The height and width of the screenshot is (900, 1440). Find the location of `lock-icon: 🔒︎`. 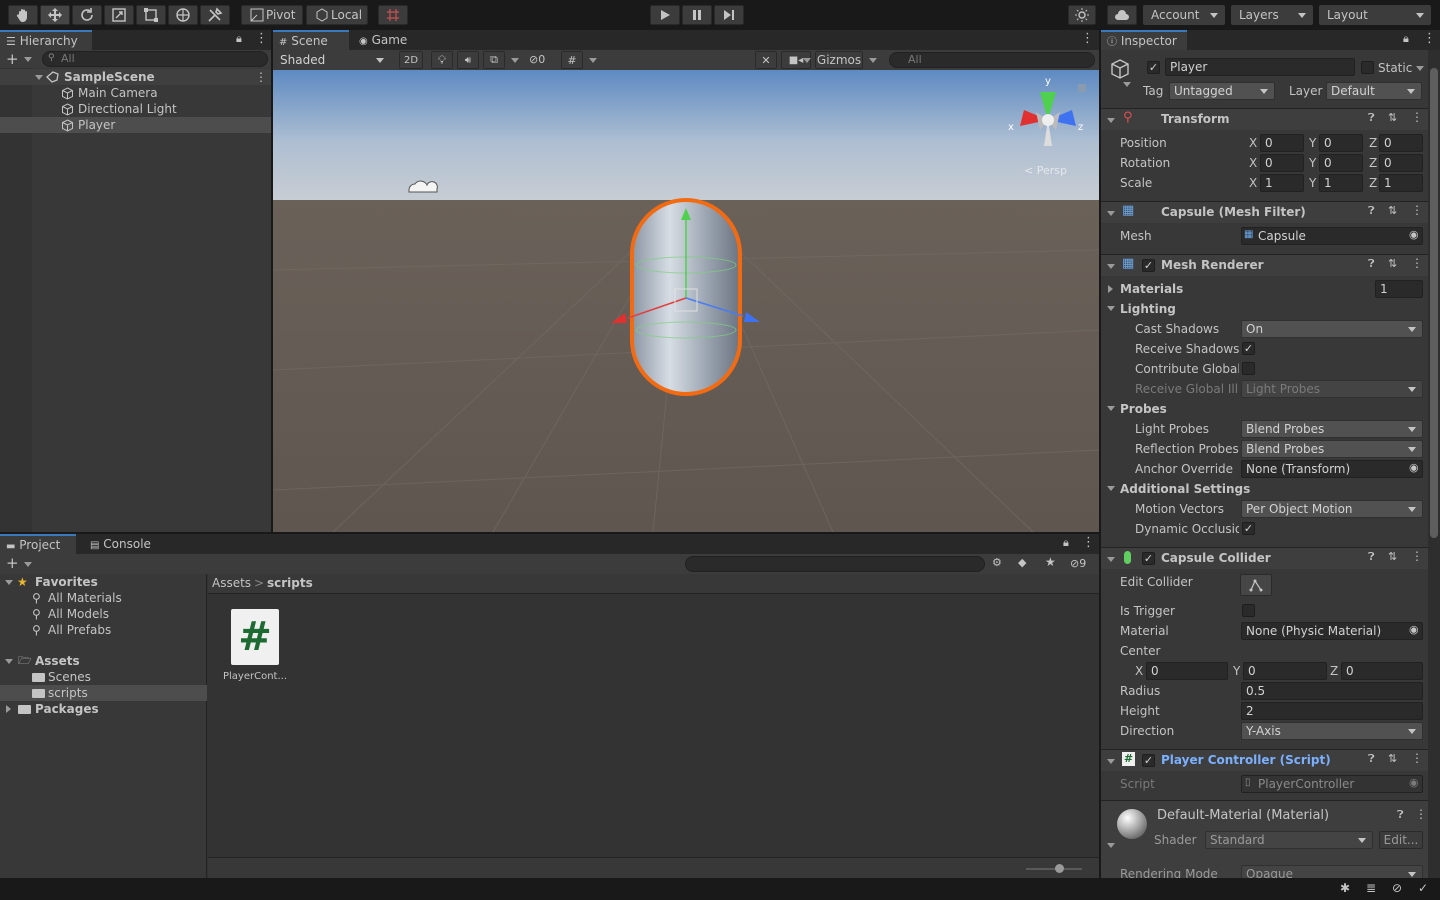

lock-icon: 🔒︎ is located at coordinates (1066, 543).